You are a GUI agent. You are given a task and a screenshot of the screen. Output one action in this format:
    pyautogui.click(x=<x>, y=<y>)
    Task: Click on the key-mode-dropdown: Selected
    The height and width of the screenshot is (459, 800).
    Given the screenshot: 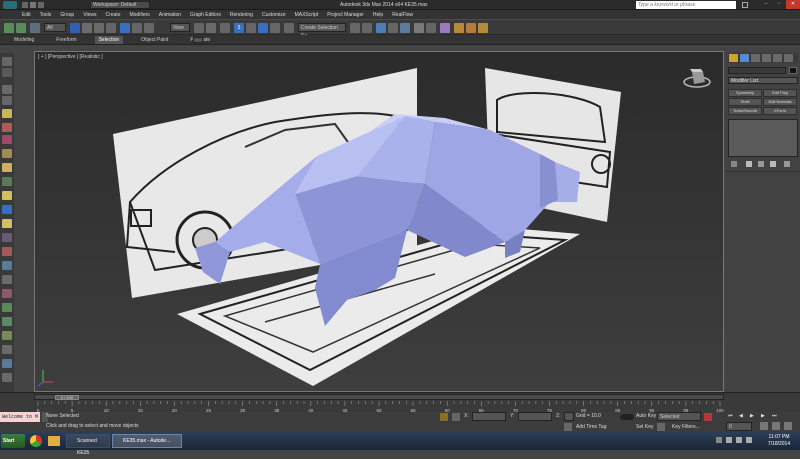 What is the action you would take?
    pyautogui.click(x=679, y=416)
    